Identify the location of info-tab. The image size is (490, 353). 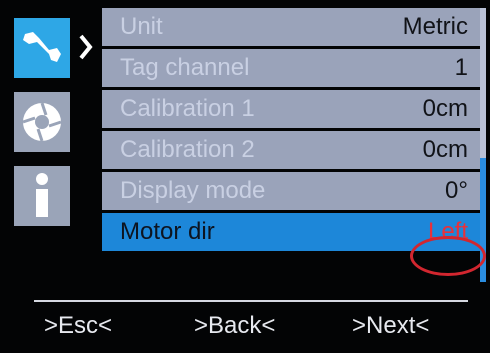
(42, 196).